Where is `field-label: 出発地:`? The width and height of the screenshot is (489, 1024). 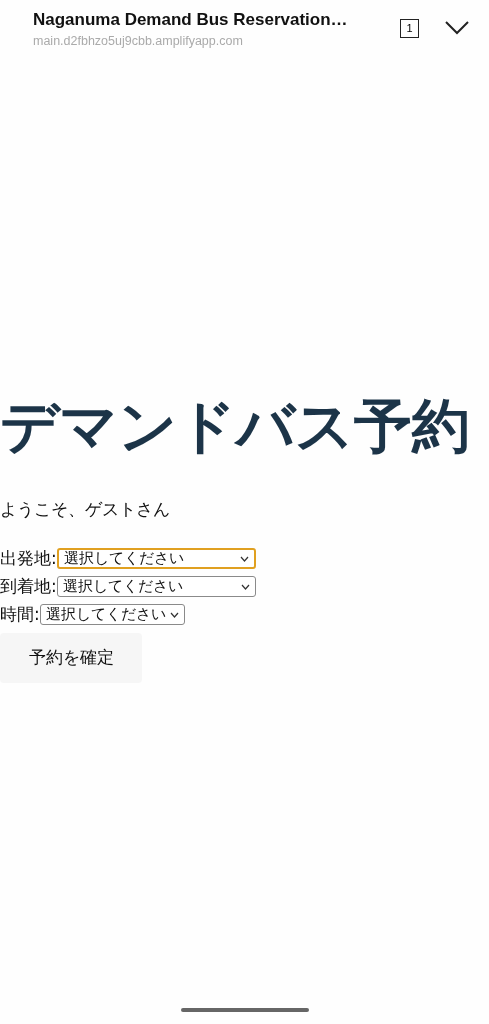 field-label: 出発地: is located at coordinates (28, 559).